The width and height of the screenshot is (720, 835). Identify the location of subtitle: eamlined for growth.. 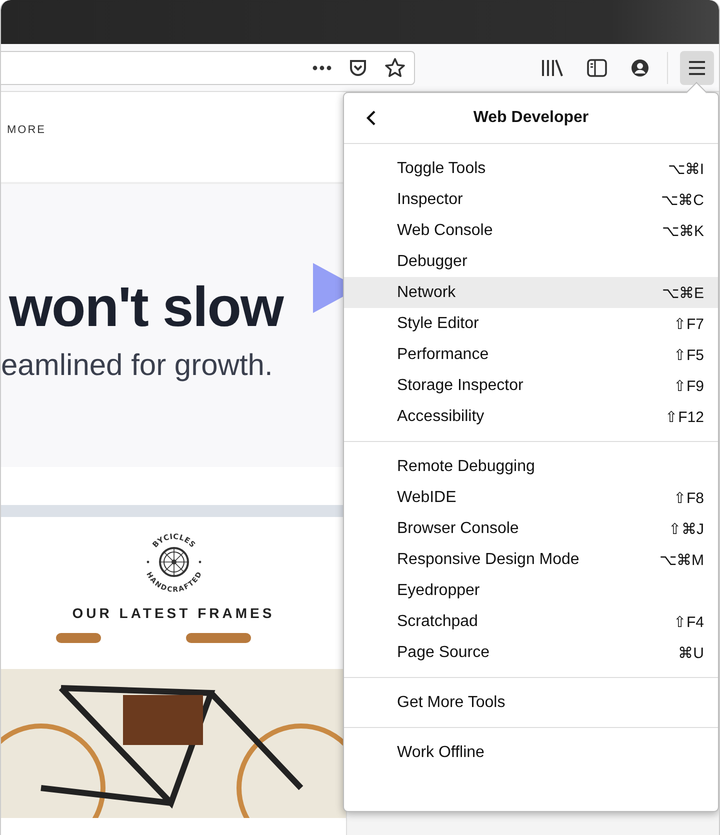
(137, 366).